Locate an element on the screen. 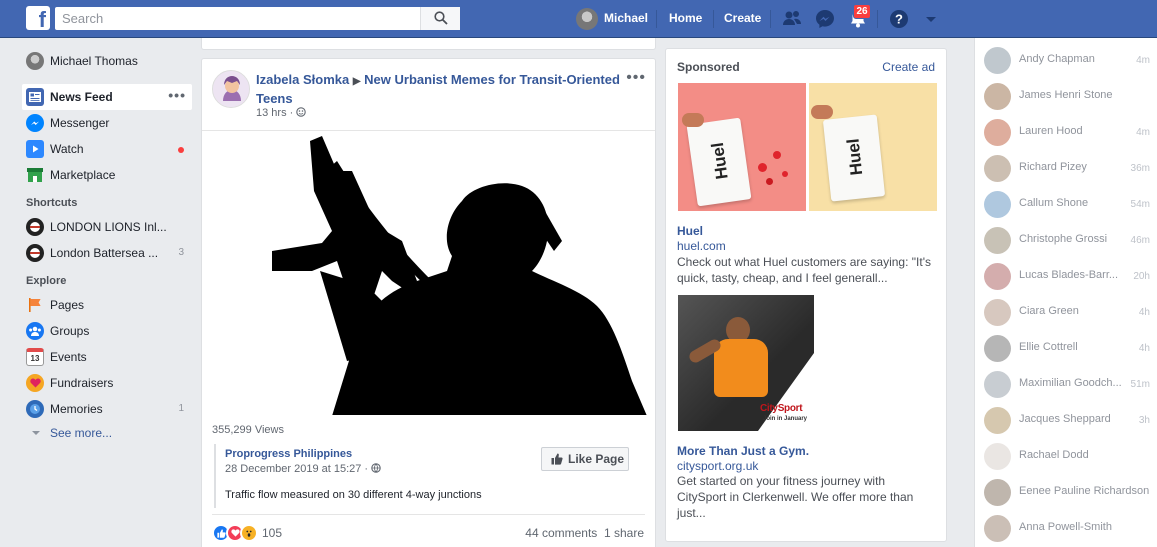 Image resolution: width=1157 pixels, height=547 pixels. sidebar-item-profile: Michael Thomas is located at coordinates (107, 61).